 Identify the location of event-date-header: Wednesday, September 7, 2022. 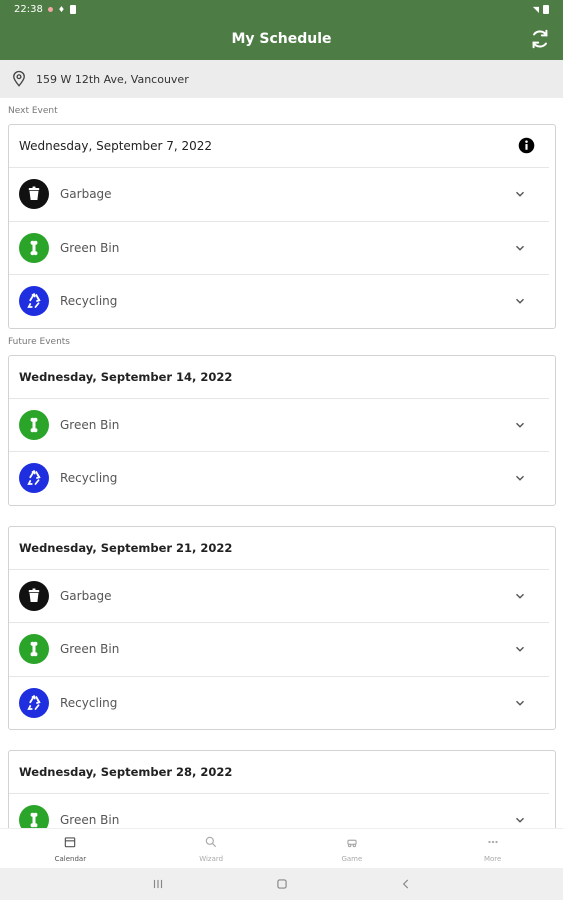
(282, 146).